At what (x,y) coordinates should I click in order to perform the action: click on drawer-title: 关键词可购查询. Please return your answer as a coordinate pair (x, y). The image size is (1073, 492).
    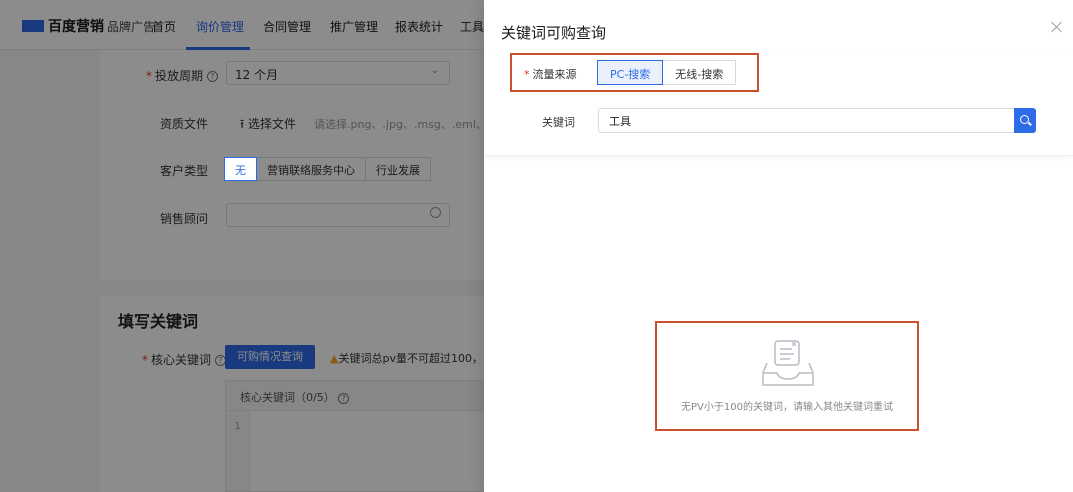
    Looking at the image, I should click on (554, 33).